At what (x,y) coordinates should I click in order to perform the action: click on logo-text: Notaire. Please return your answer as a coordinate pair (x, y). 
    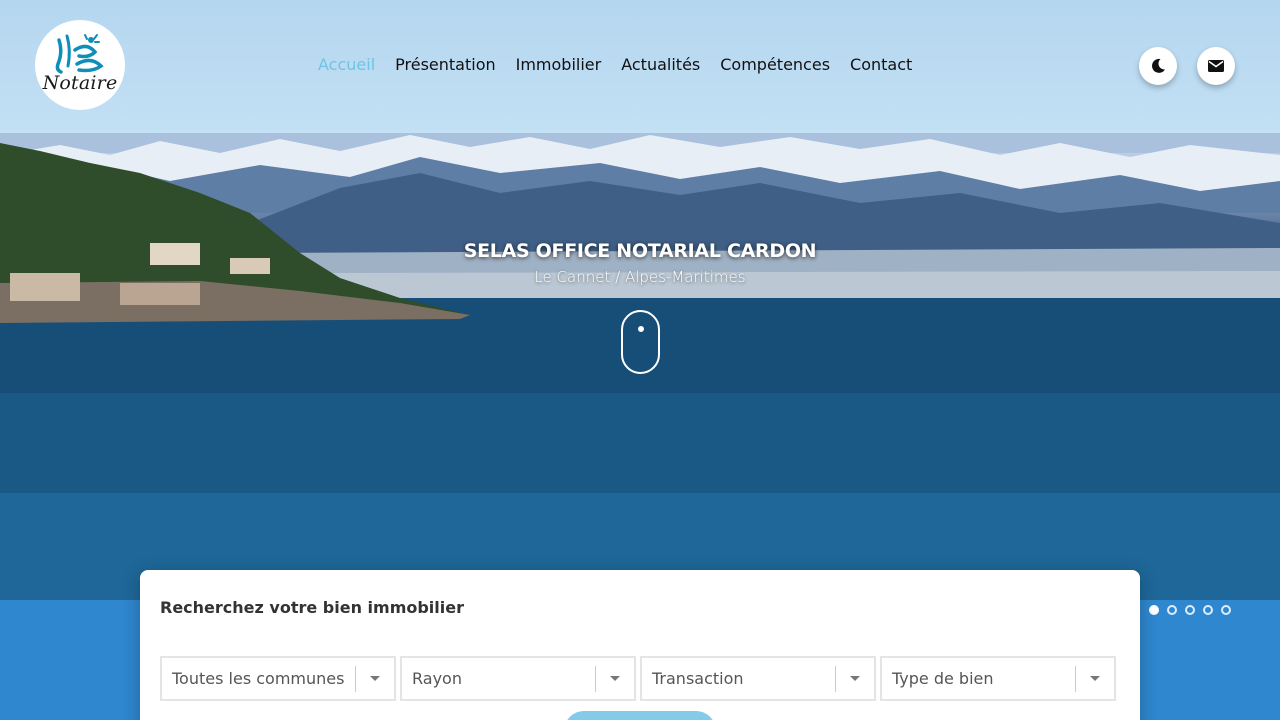
    Looking at the image, I should click on (80, 83).